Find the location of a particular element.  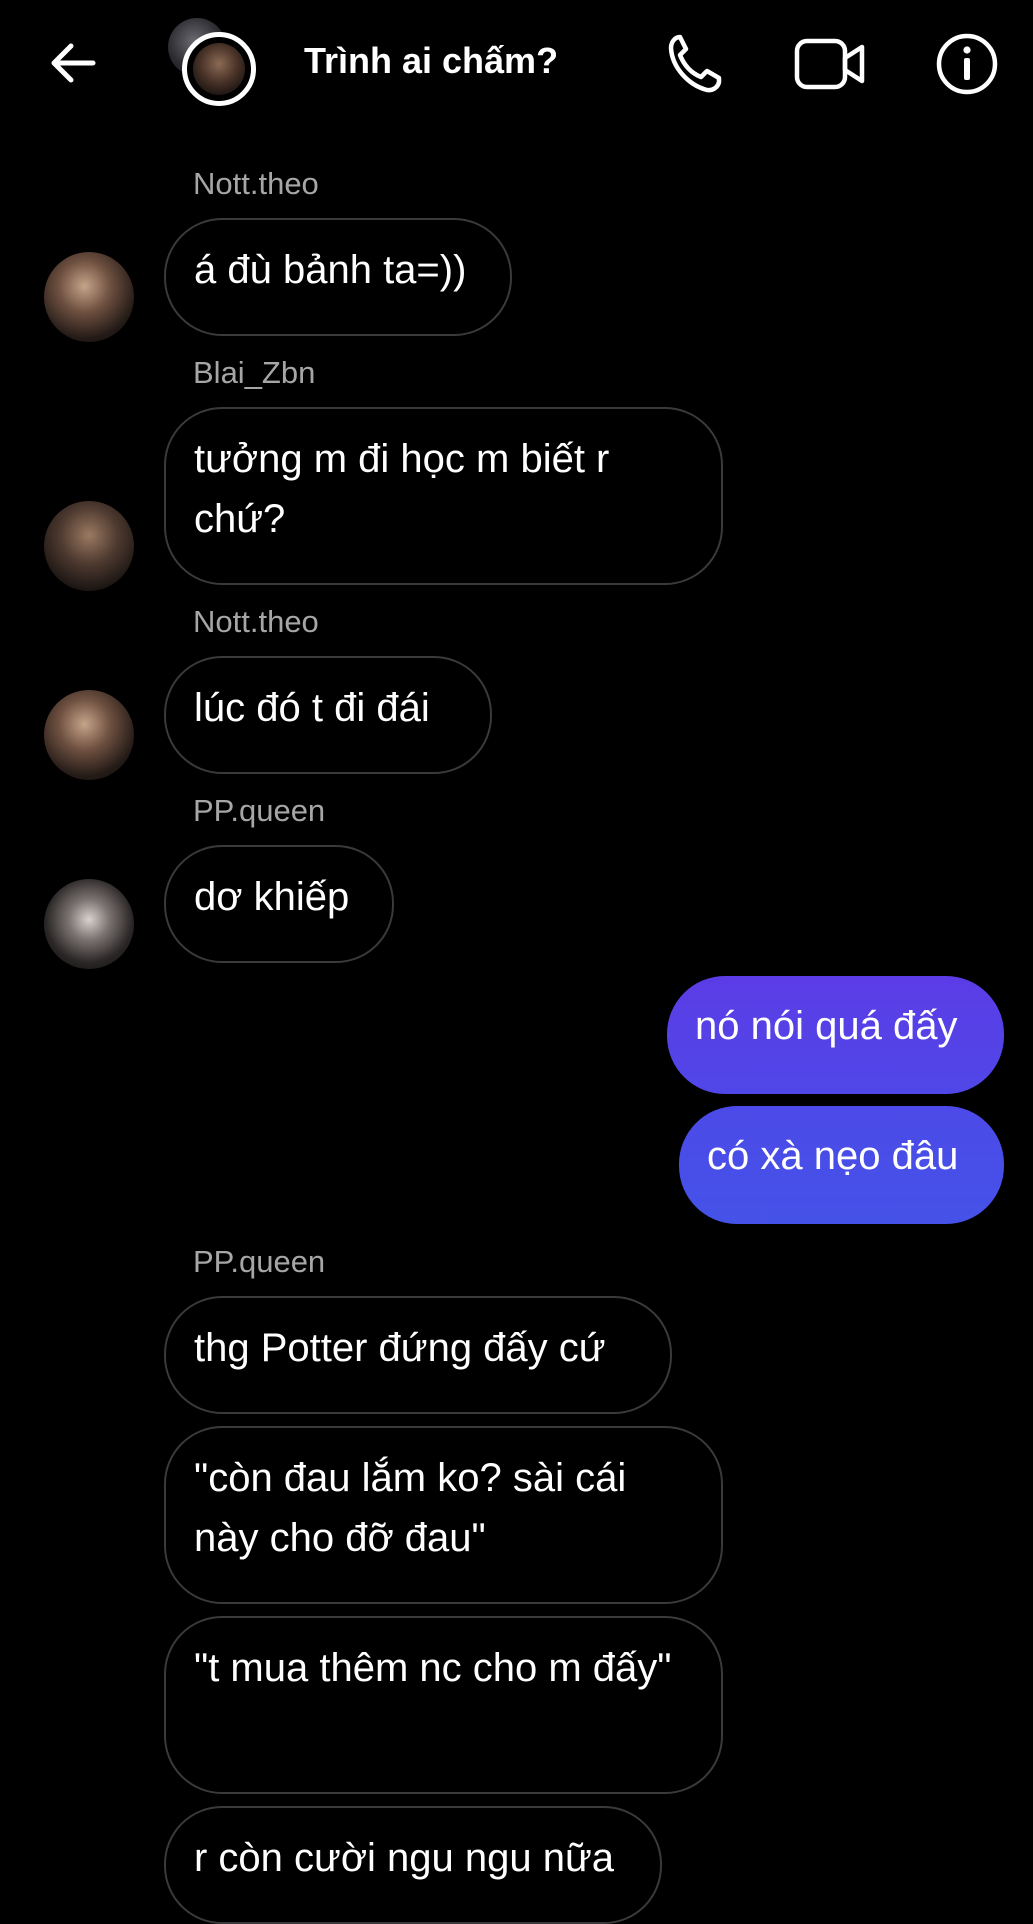

call-button is located at coordinates (694, 64).